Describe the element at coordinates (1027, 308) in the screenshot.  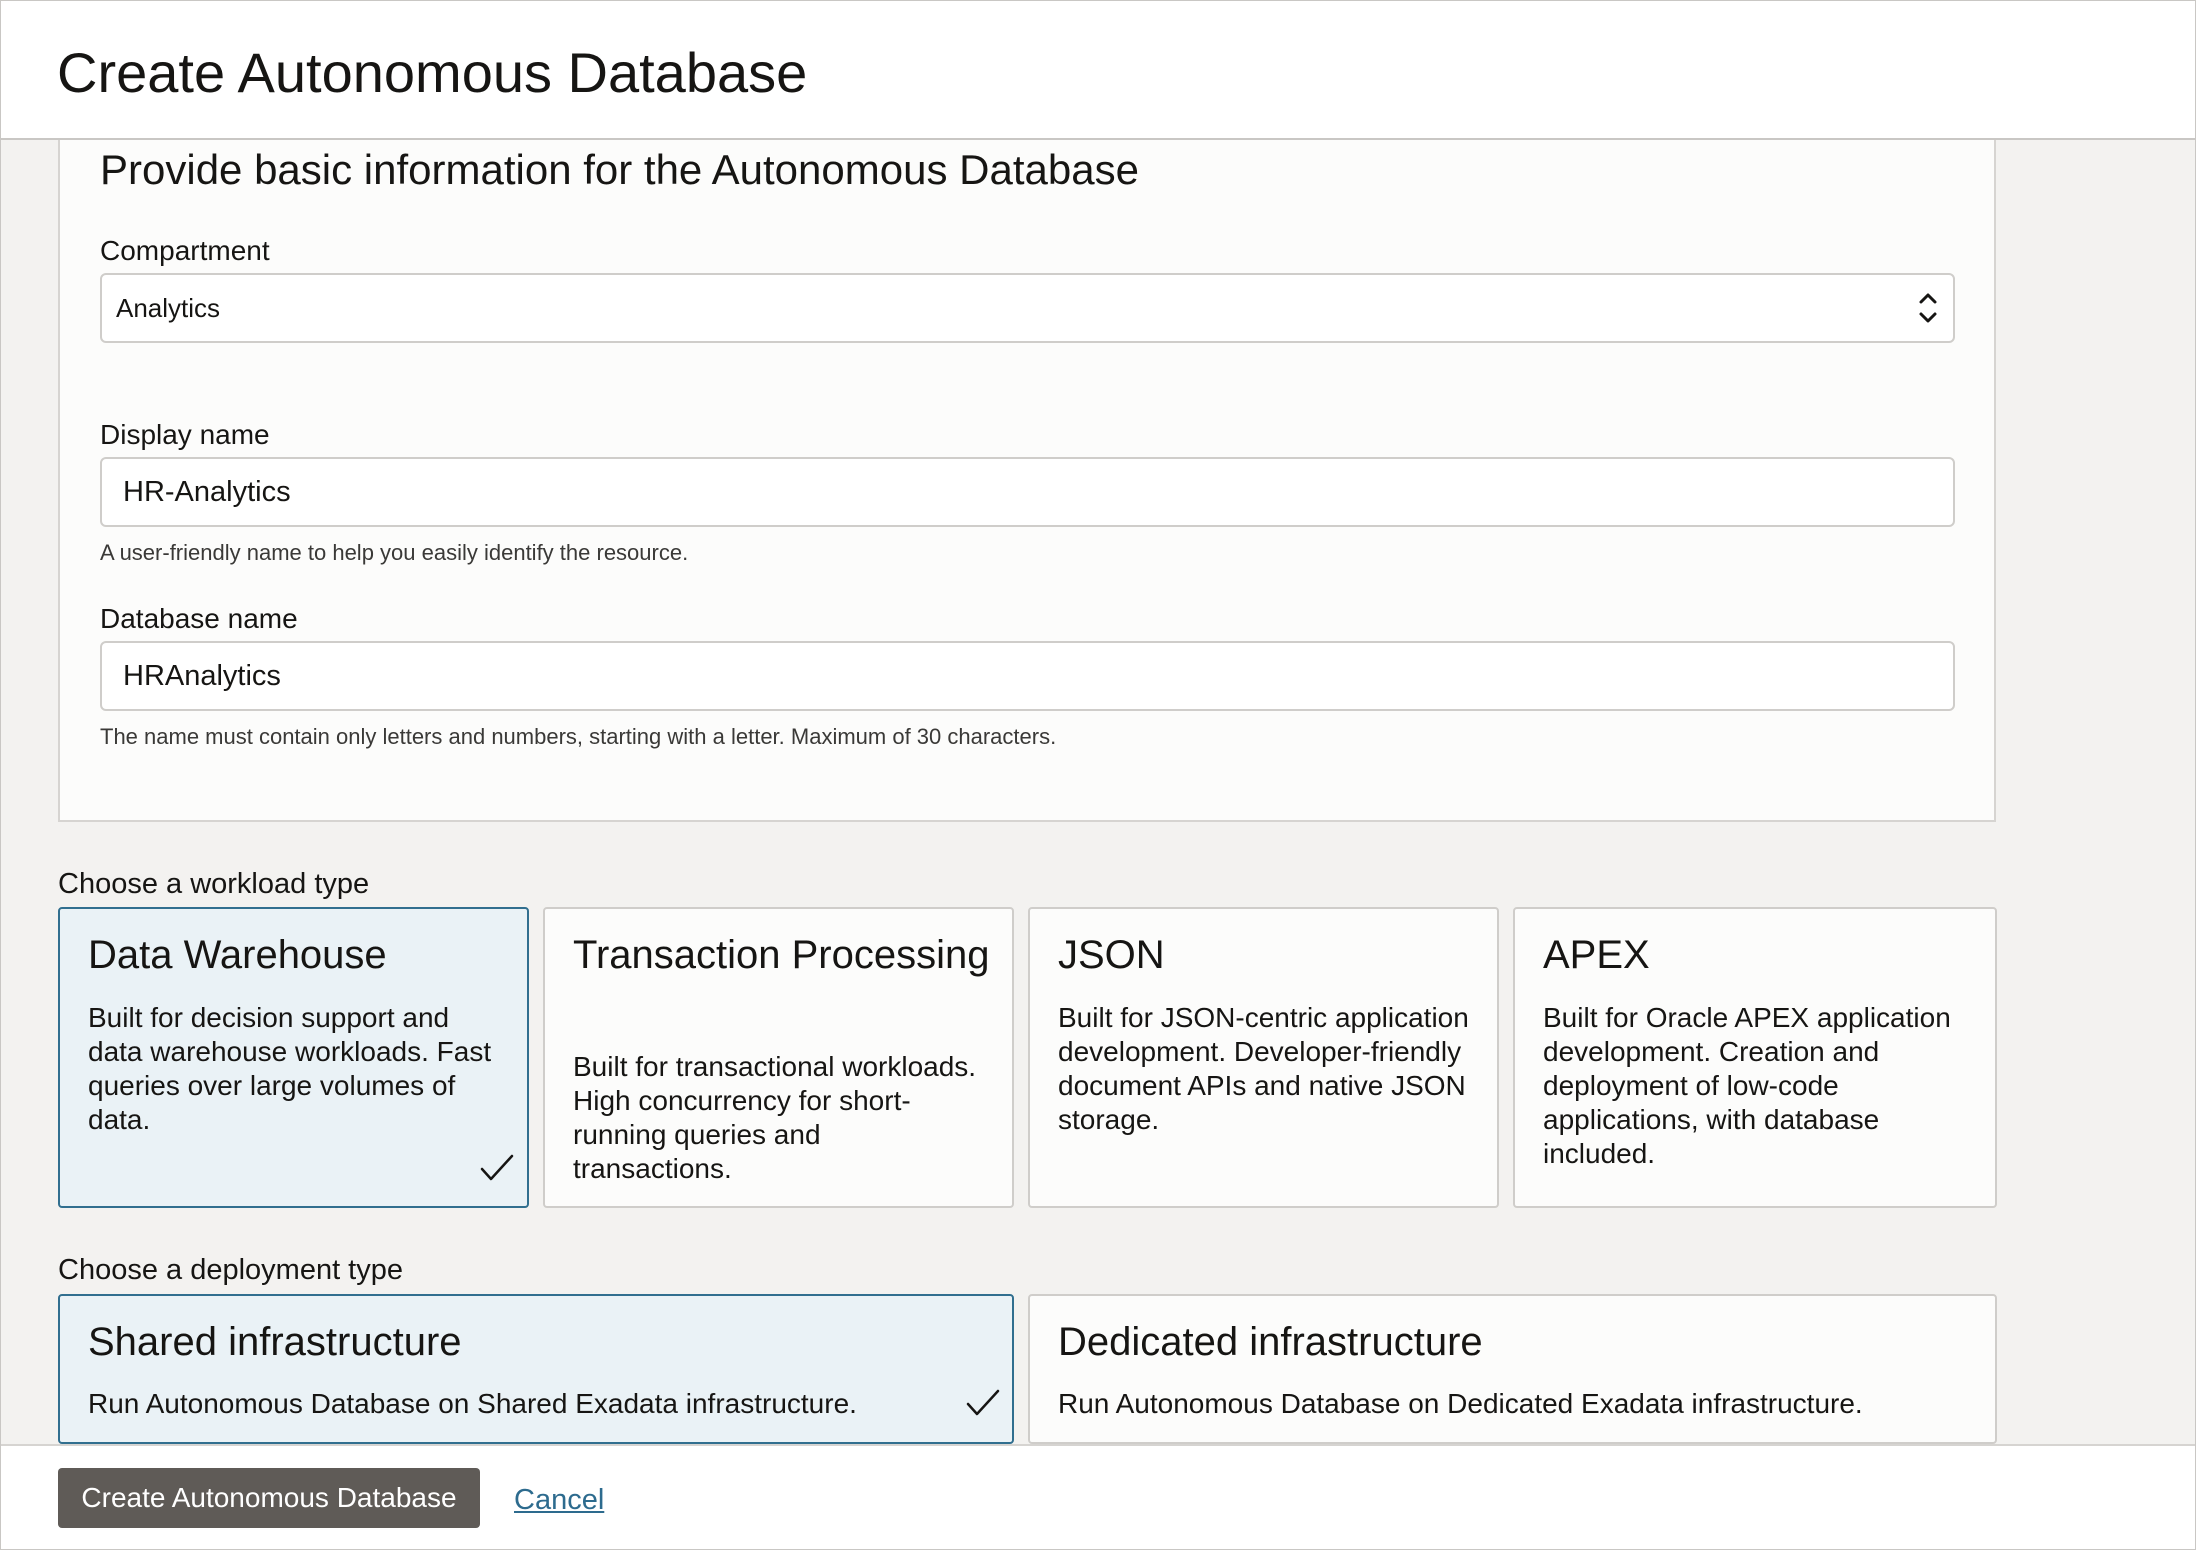
I see `compartment-select: Analytics` at that location.